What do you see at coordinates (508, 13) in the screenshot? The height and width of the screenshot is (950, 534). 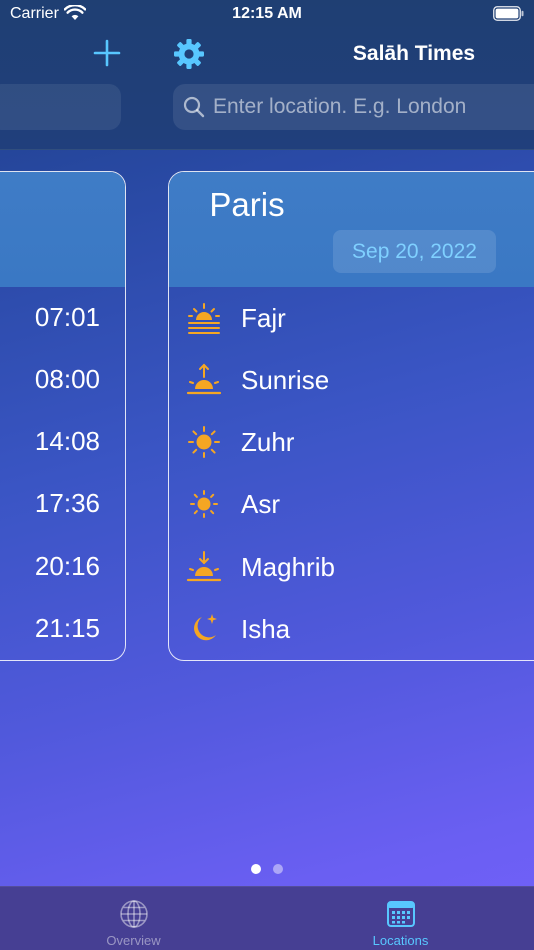 I see `battery-icon` at bounding box center [508, 13].